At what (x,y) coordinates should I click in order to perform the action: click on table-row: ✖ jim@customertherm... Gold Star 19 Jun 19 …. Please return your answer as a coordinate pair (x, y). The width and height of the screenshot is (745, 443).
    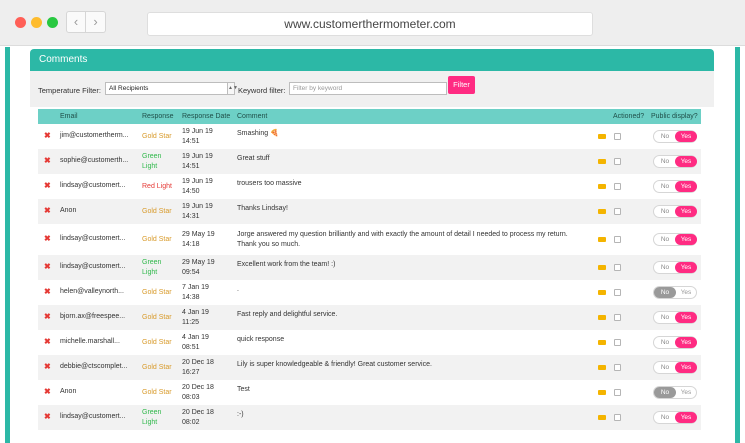
    Looking at the image, I should click on (369, 136).